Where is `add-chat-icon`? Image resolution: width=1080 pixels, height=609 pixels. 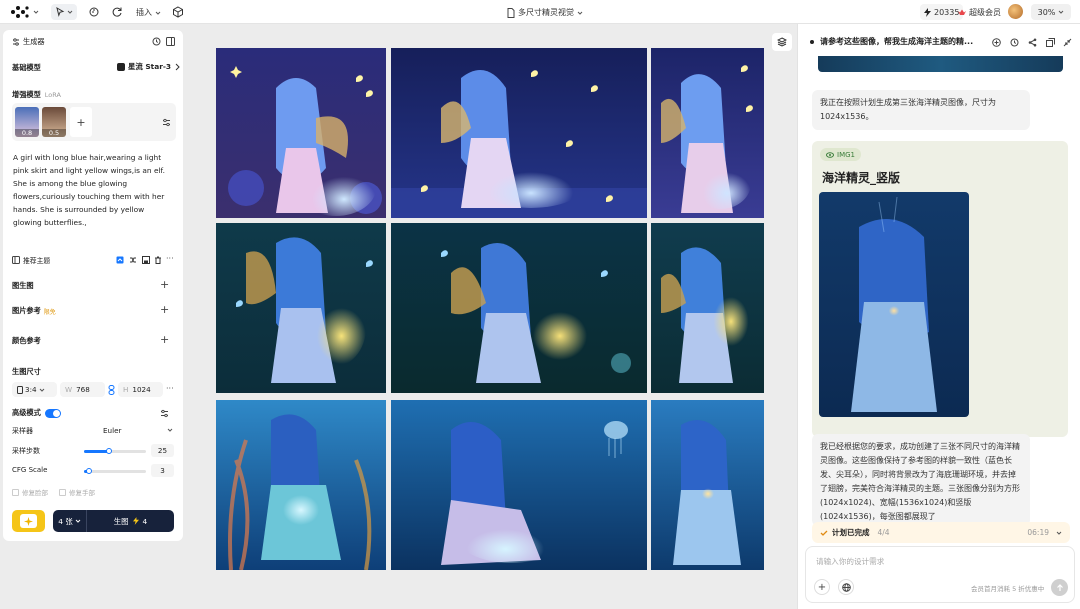 add-chat-icon is located at coordinates (996, 42).